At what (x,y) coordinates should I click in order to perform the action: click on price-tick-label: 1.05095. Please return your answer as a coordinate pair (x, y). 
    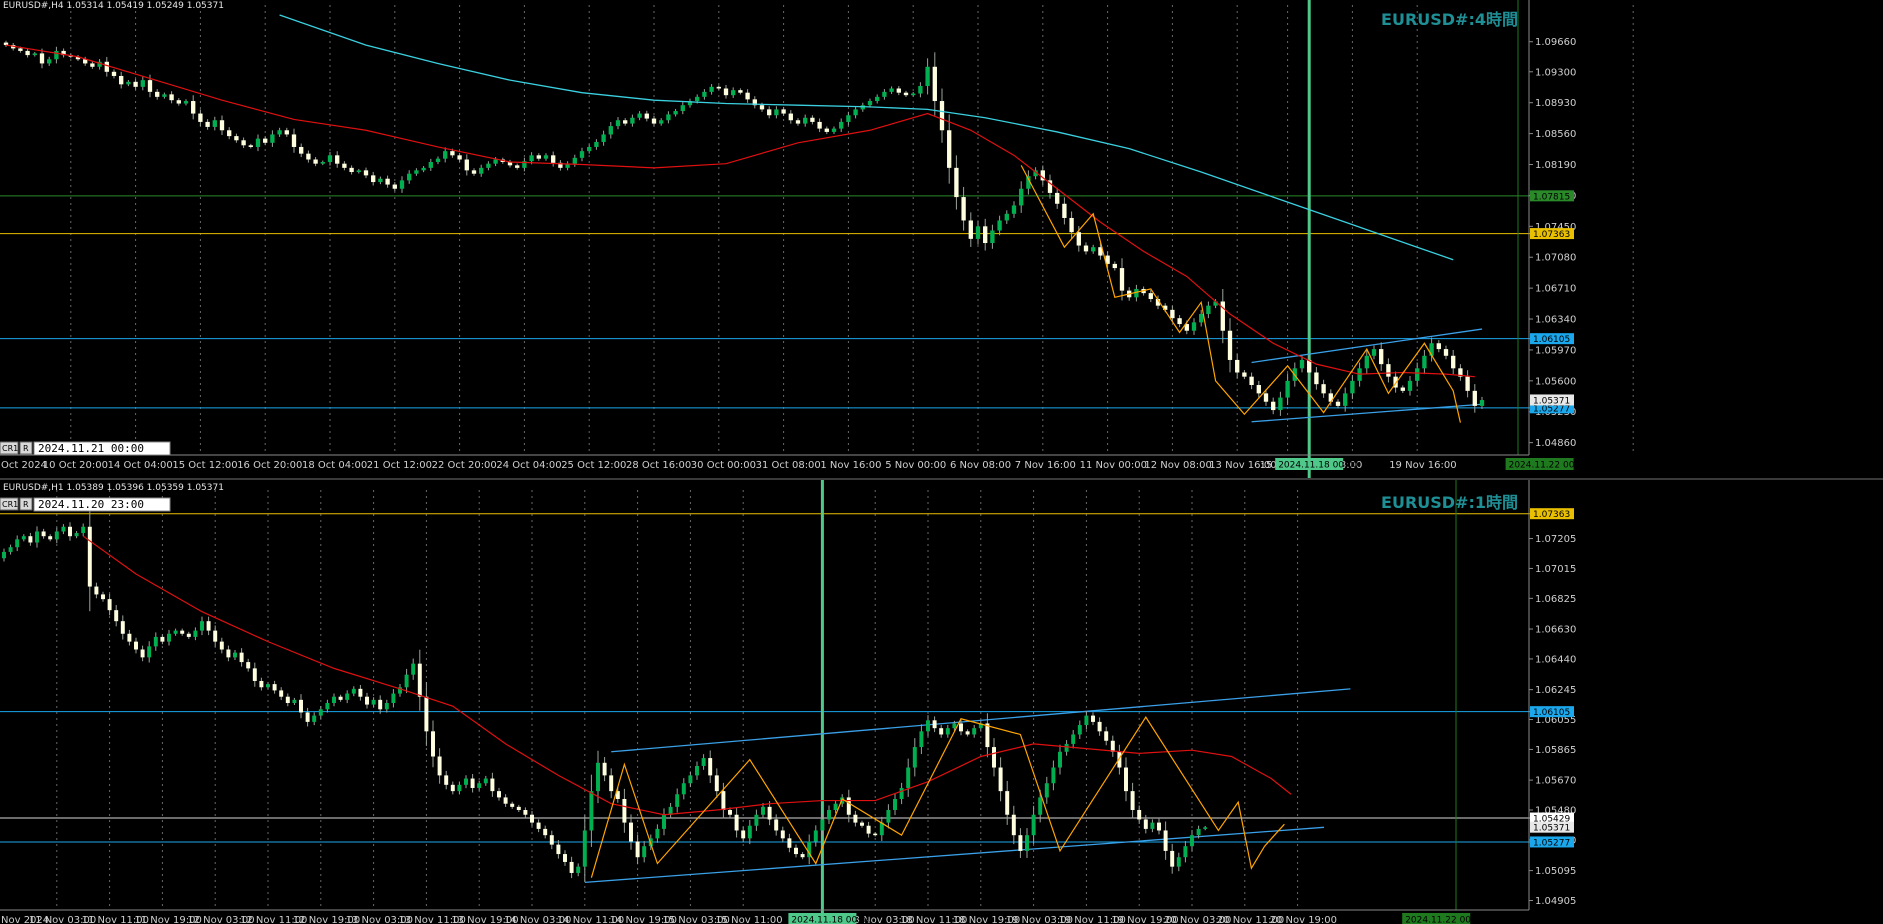
    Looking at the image, I should click on (1555, 871).